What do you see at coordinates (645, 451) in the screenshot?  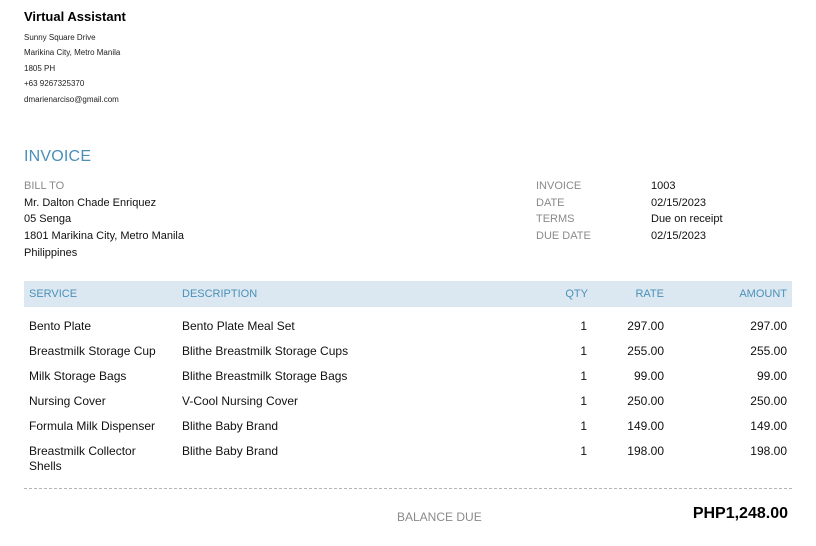 I see `row-rate: 198.00` at bounding box center [645, 451].